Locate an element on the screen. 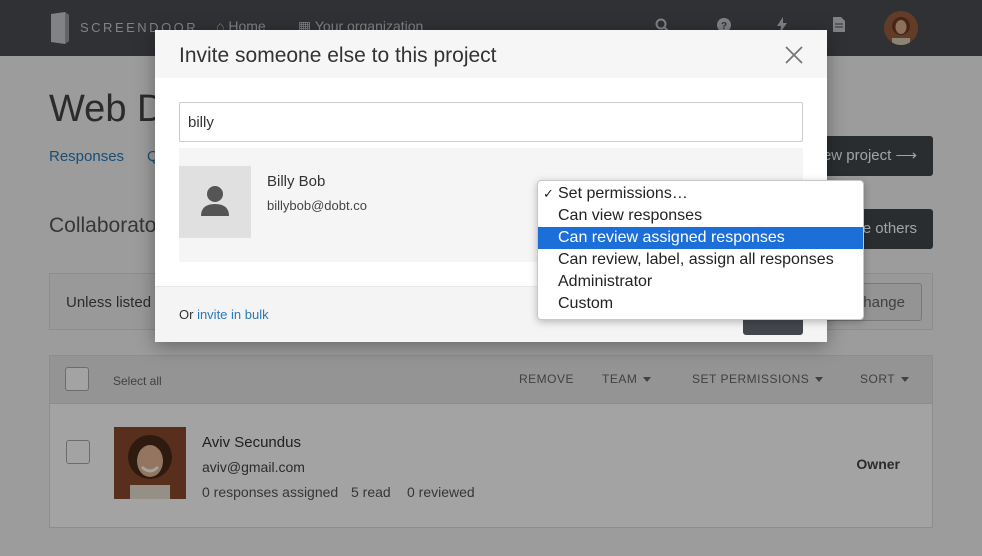 Image resolution: width=982 pixels, height=556 pixels. close-icon is located at coordinates (794, 55).